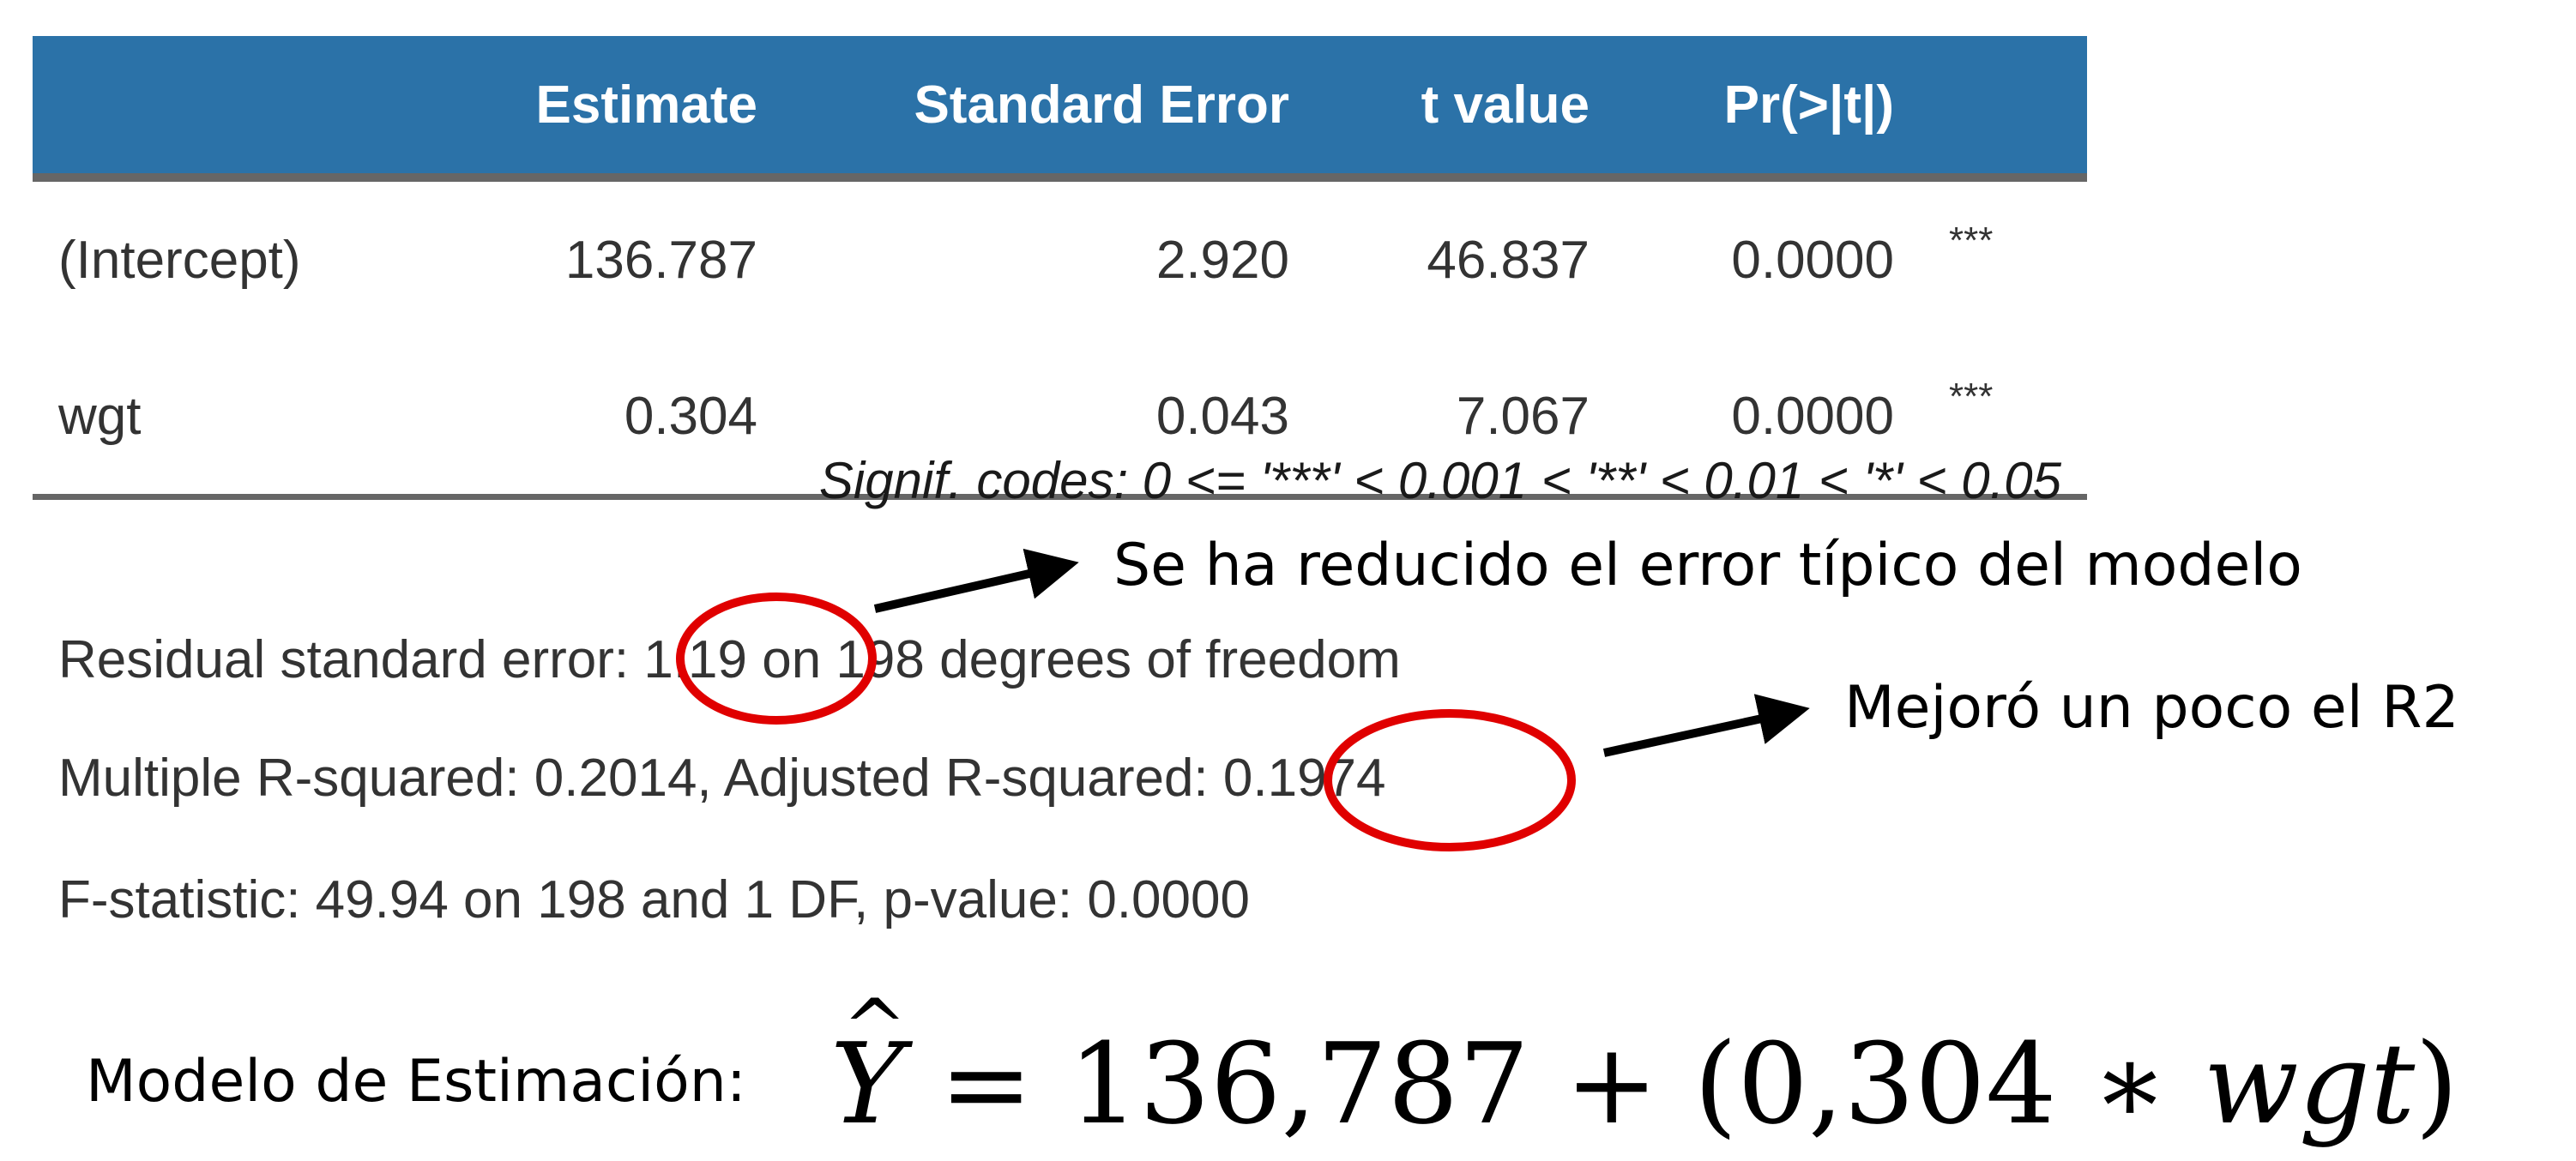 The width and height of the screenshot is (2576, 1161). Describe the element at coordinates (1450, 780) in the screenshot. I see `highlight-ellipse-r-squared` at that location.